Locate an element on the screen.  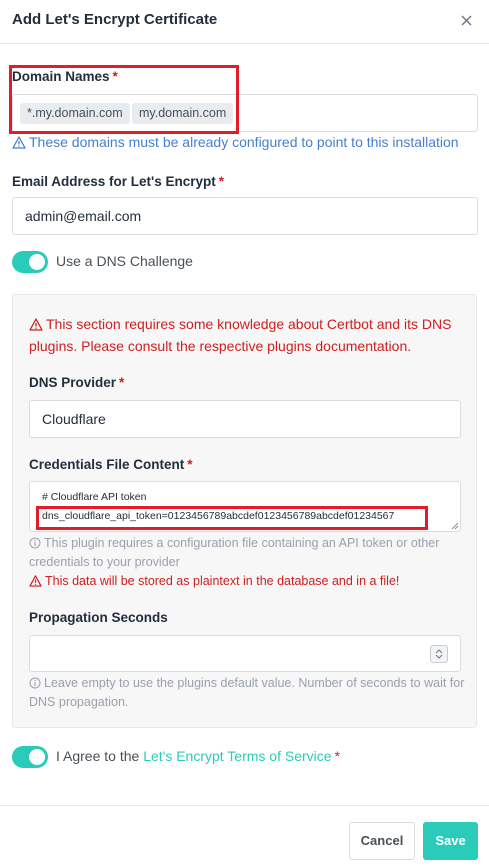
propagation-seconds-input is located at coordinates (245, 653).